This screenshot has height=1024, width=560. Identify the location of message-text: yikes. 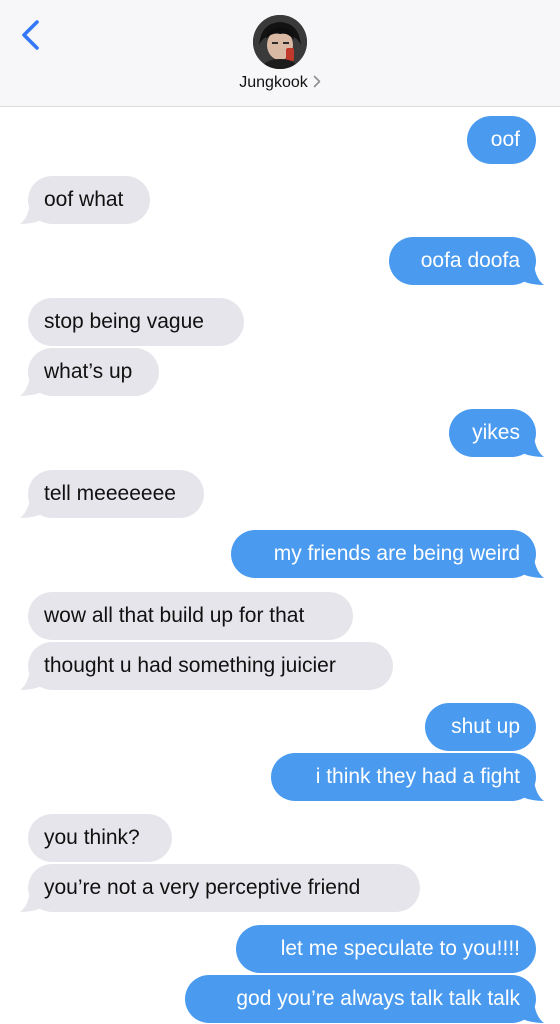
(496, 432).